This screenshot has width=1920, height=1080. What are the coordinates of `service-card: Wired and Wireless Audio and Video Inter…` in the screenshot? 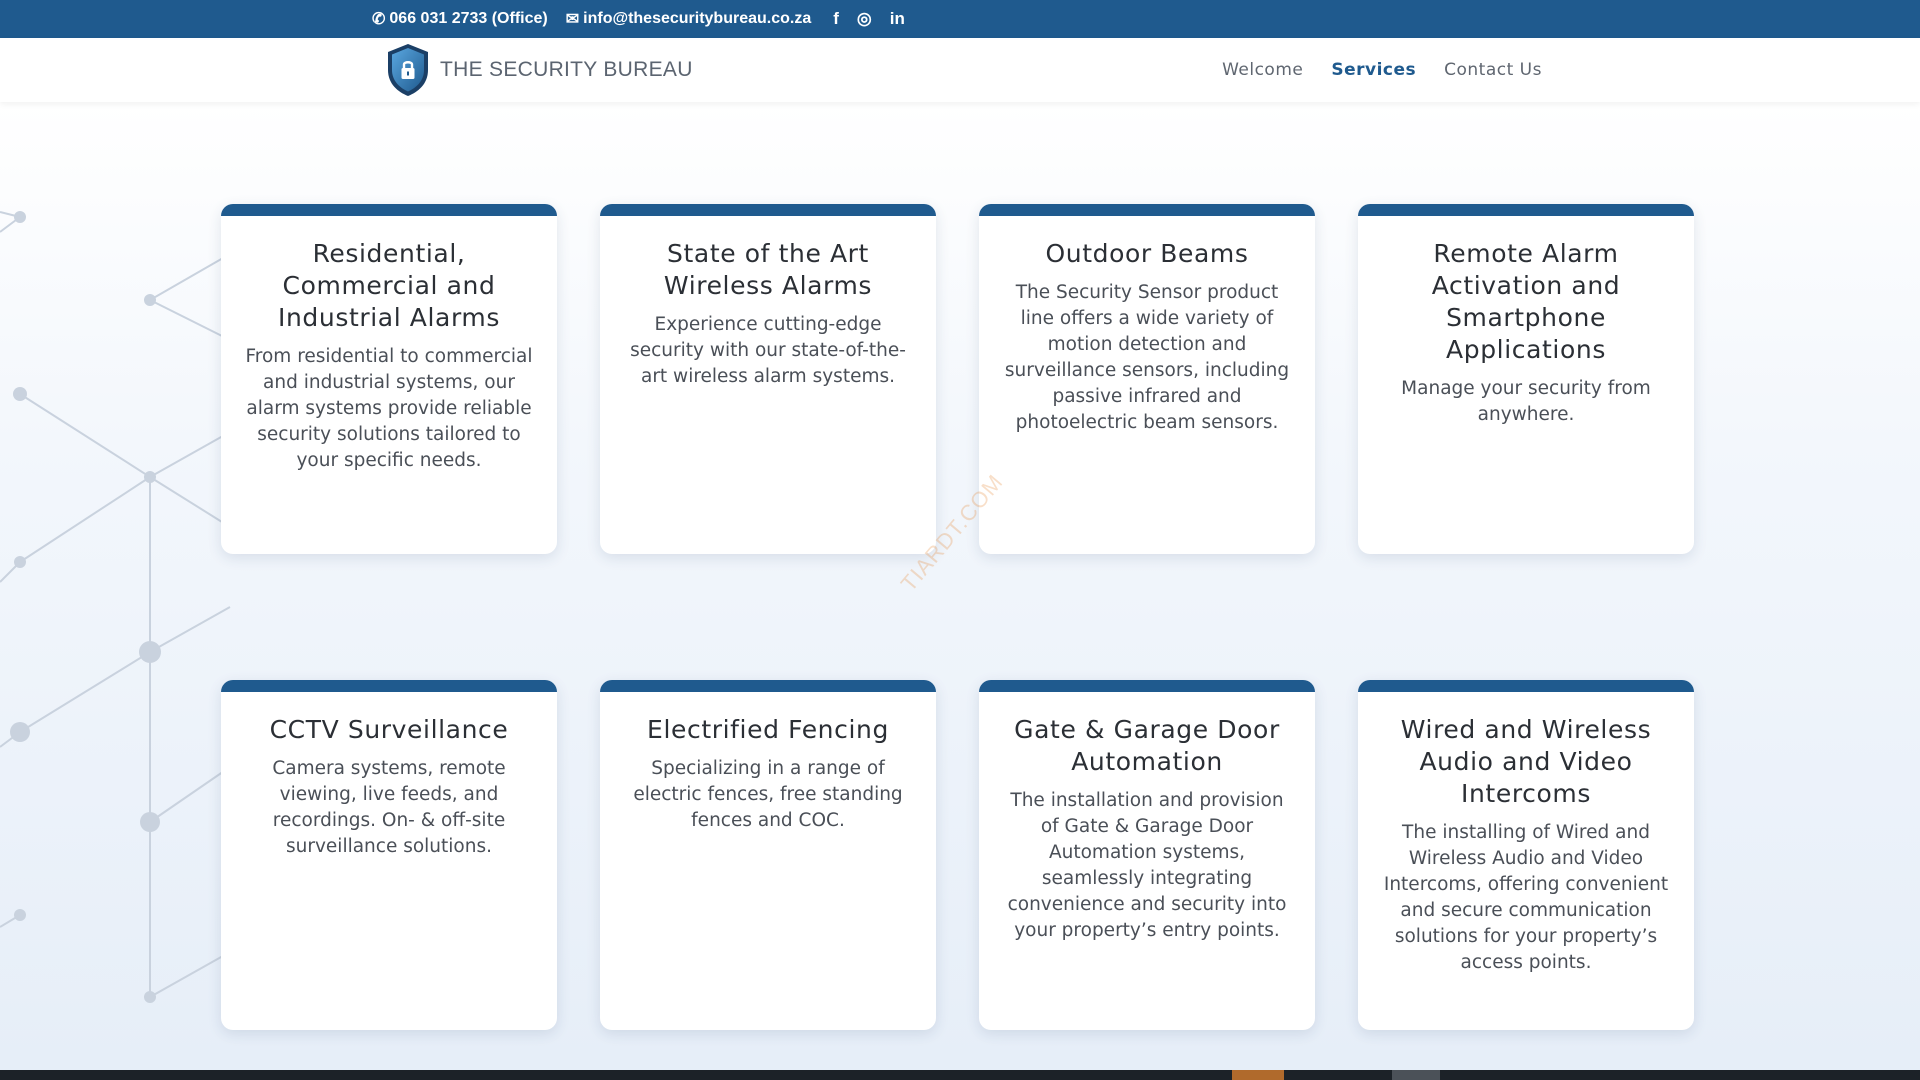 It's located at (1526, 855).